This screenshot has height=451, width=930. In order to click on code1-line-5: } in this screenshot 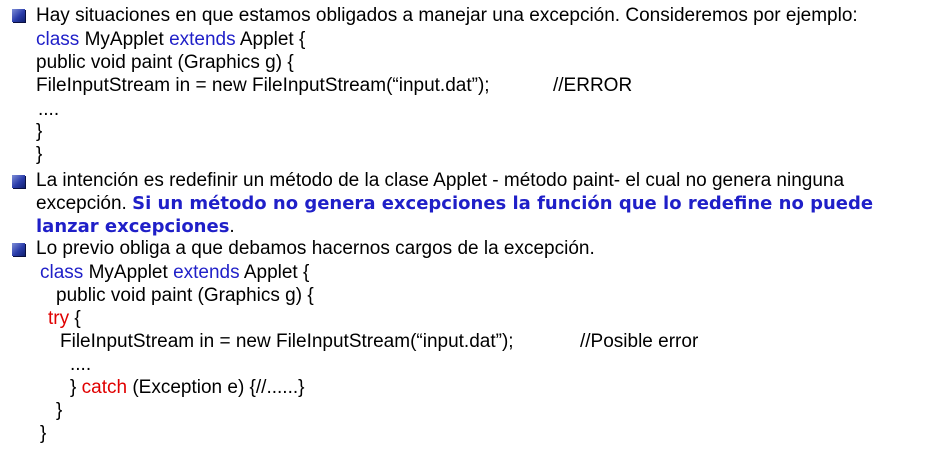, I will do `click(39, 131)`.